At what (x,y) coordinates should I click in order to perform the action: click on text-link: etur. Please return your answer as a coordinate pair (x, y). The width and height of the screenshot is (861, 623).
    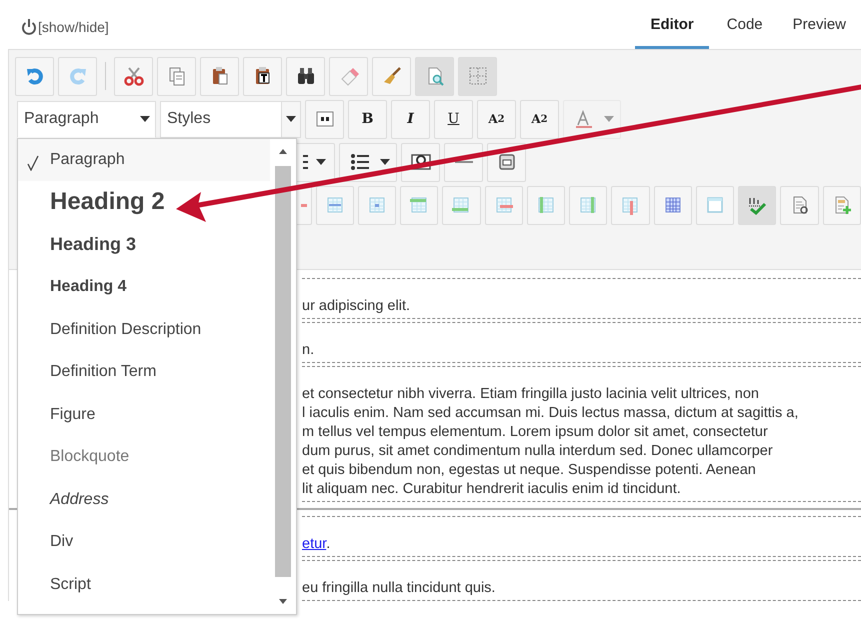
    Looking at the image, I should click on (314, 544).